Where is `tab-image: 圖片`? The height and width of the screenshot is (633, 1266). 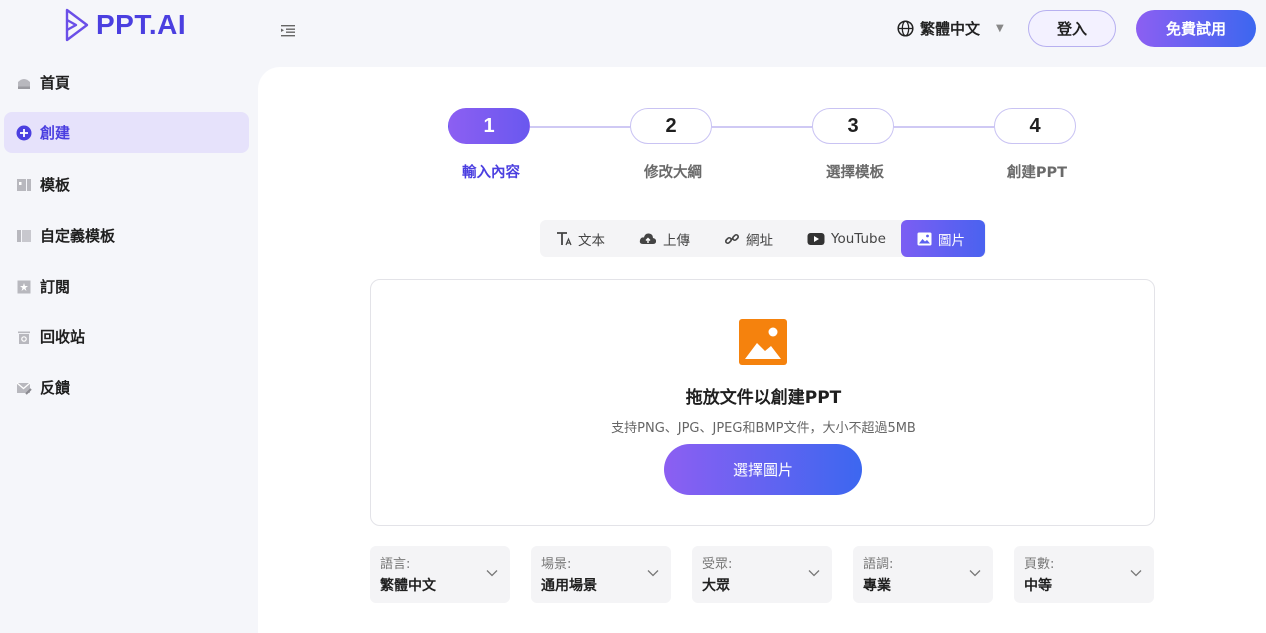
tab-image: 圖片 is located at coordinates (943, 238).